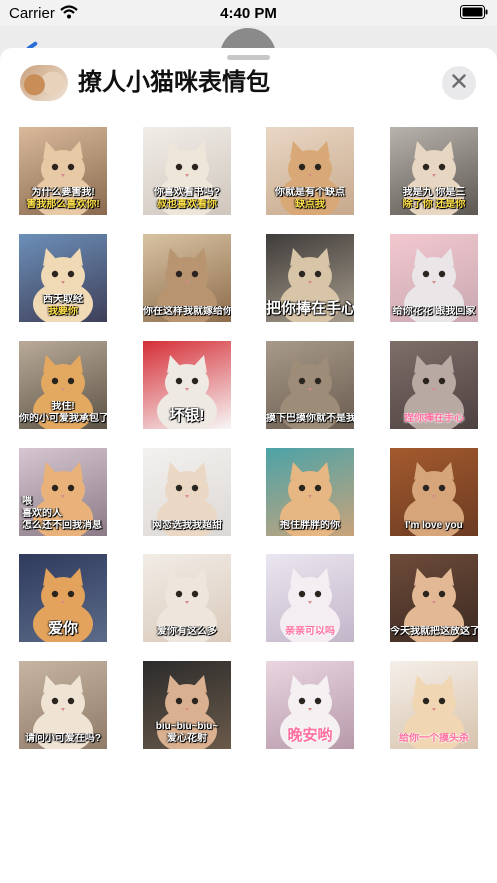 The height and width of the screenshot is (883, 497). What do you see at coordinates (63, 311) in the screenshot?
I see `sticker-caption: 我要你` at bounding box center [63, 311].